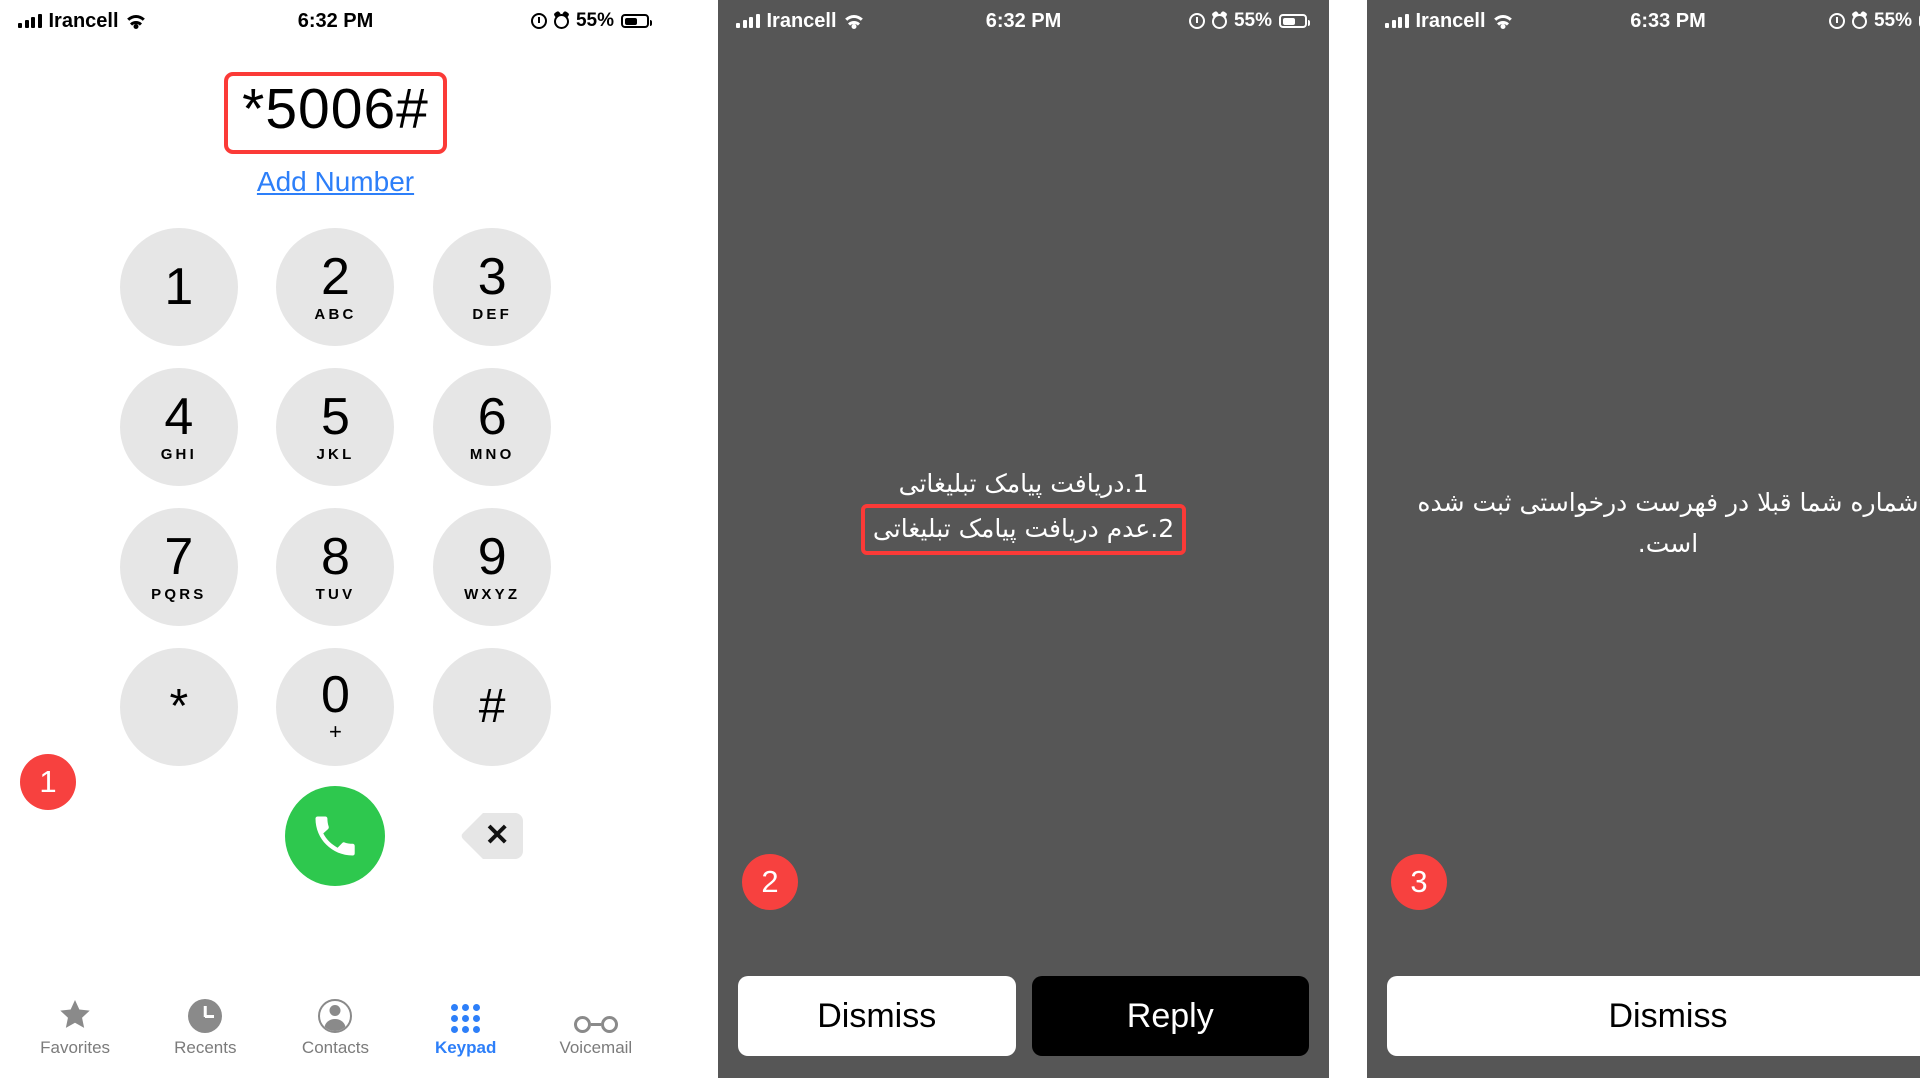 The image size is (1920, 1078). I want to click on tab-label: Contacts, so click(335, 1047).